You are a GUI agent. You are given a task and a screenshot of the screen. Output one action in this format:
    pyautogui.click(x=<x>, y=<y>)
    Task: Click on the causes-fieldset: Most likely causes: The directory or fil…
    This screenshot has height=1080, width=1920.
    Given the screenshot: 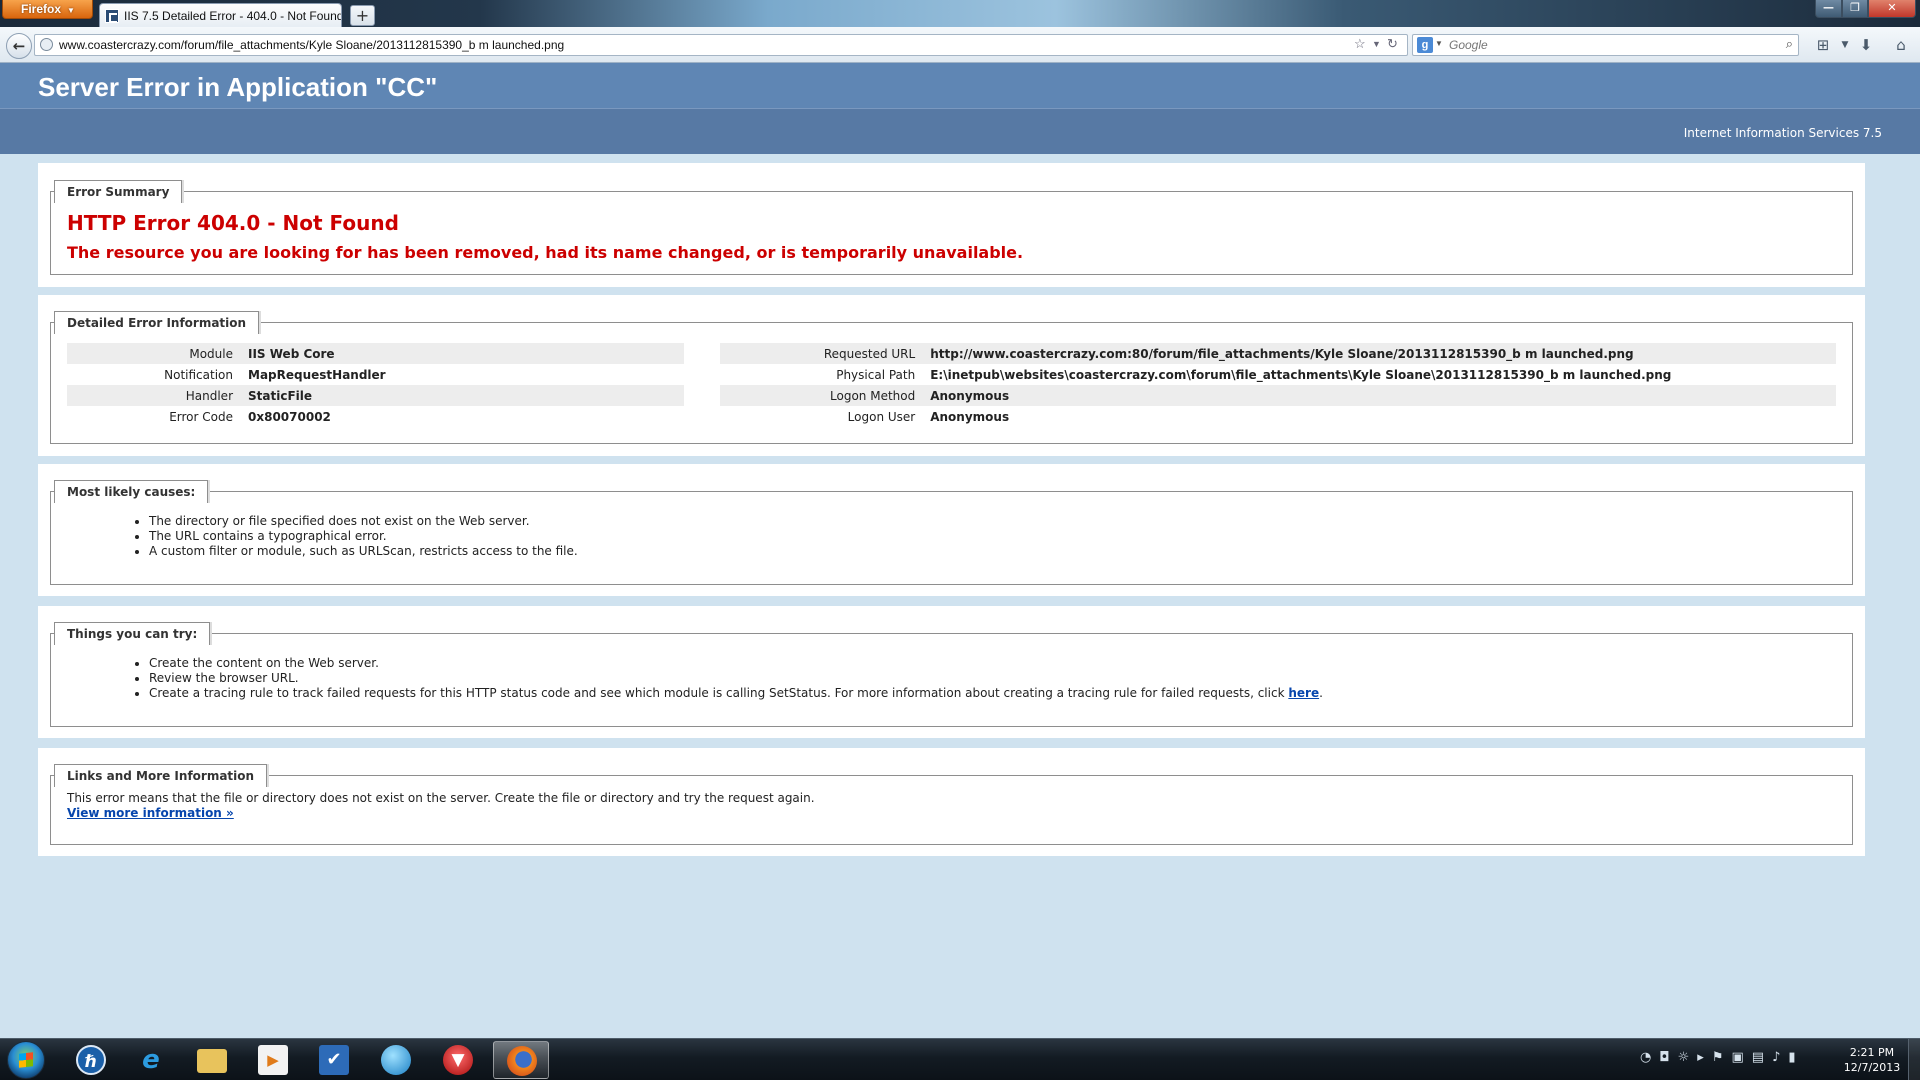 What is the action you would take?
    pyautogui.click(x=951, y=532)
    